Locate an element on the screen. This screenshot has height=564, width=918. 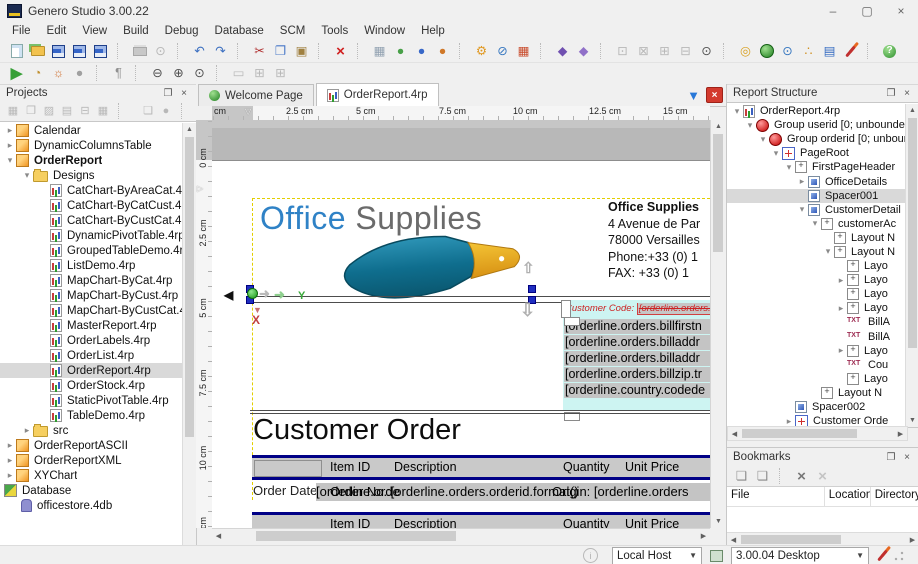
report-wrench is located at coordinates (850, 51).